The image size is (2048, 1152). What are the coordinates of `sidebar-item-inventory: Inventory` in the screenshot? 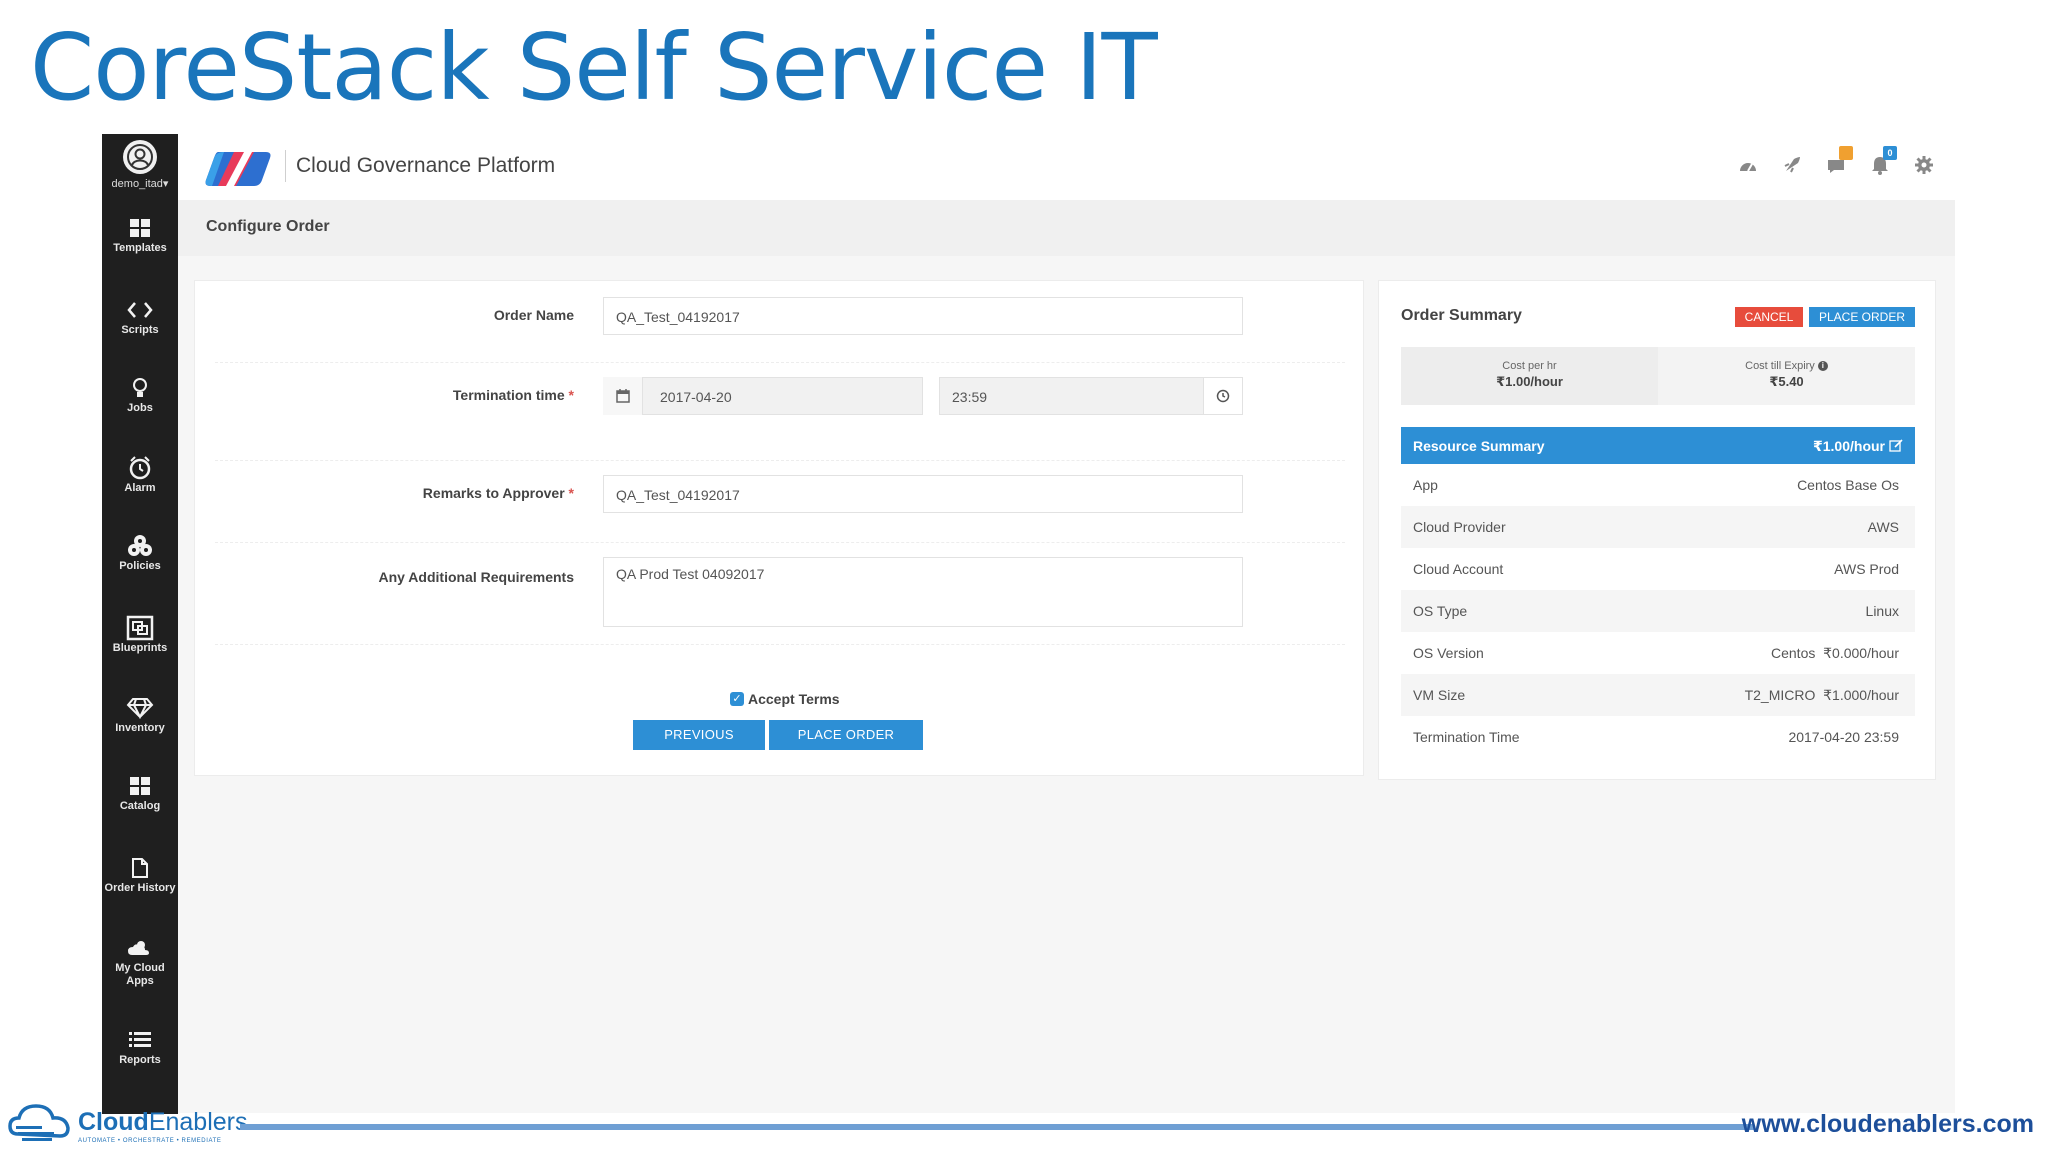 It's located at (140, 714).